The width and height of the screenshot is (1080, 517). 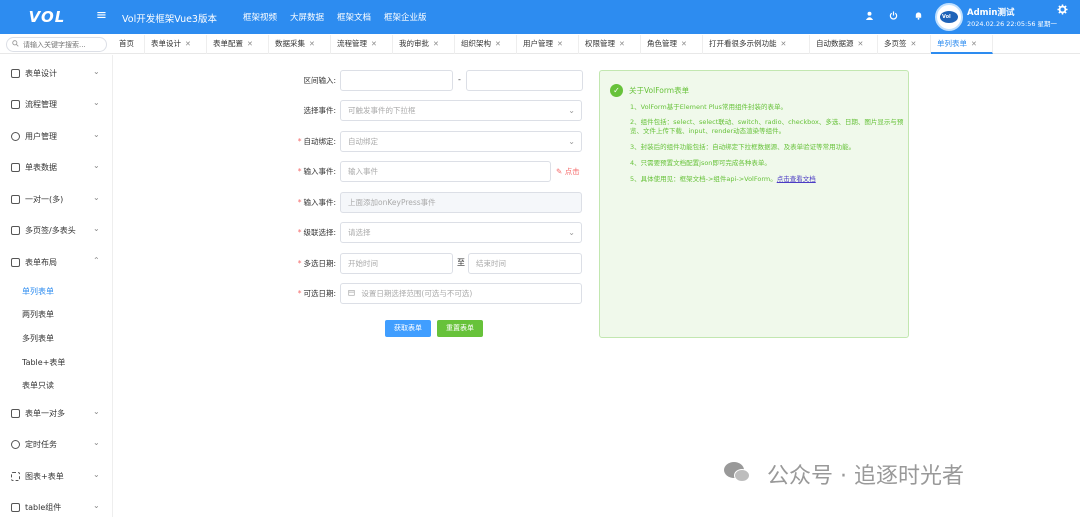 I want to click on auto-bind-dropdown: 自动绑定 ⌄, so click(x=461, y=141).